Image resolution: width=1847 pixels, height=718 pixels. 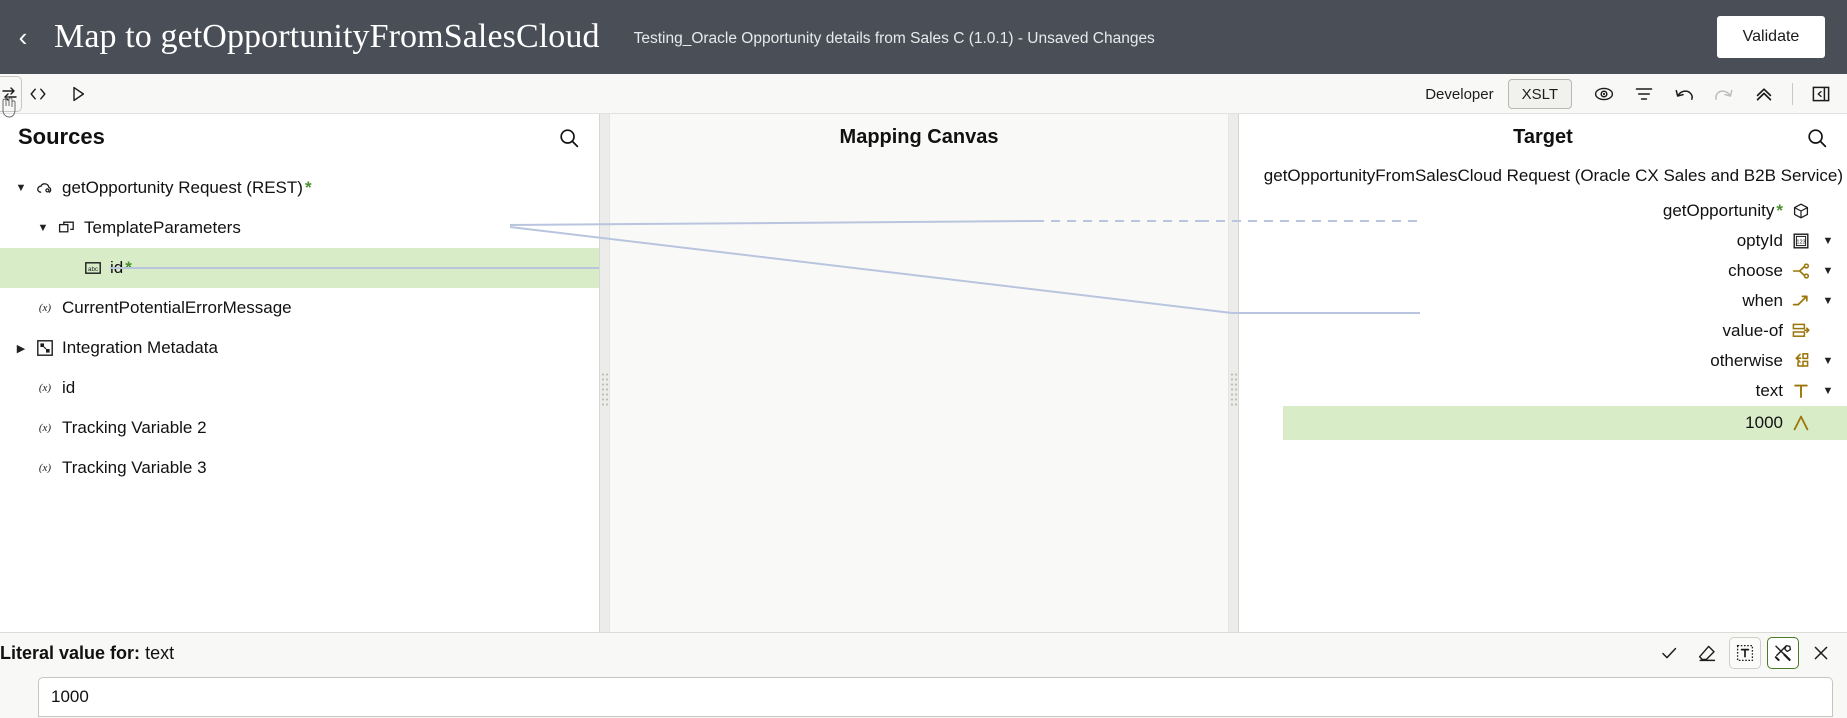 I want to click on target-node-label: otherwise, so click(x=1746, y=360).